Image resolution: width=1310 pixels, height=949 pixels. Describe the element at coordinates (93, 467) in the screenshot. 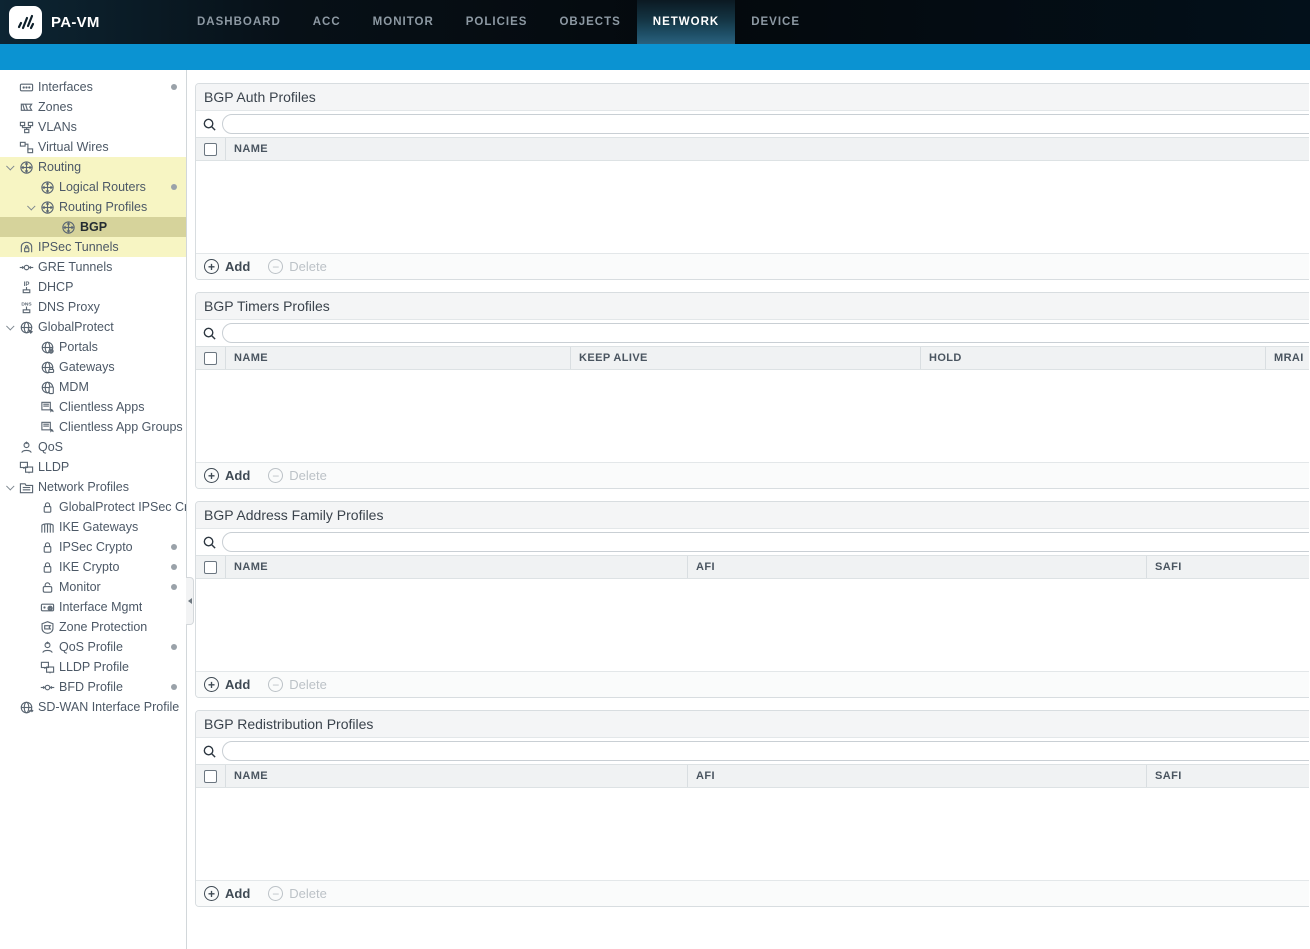

I see `sidebar-item-lldp: LLDP` at that location.